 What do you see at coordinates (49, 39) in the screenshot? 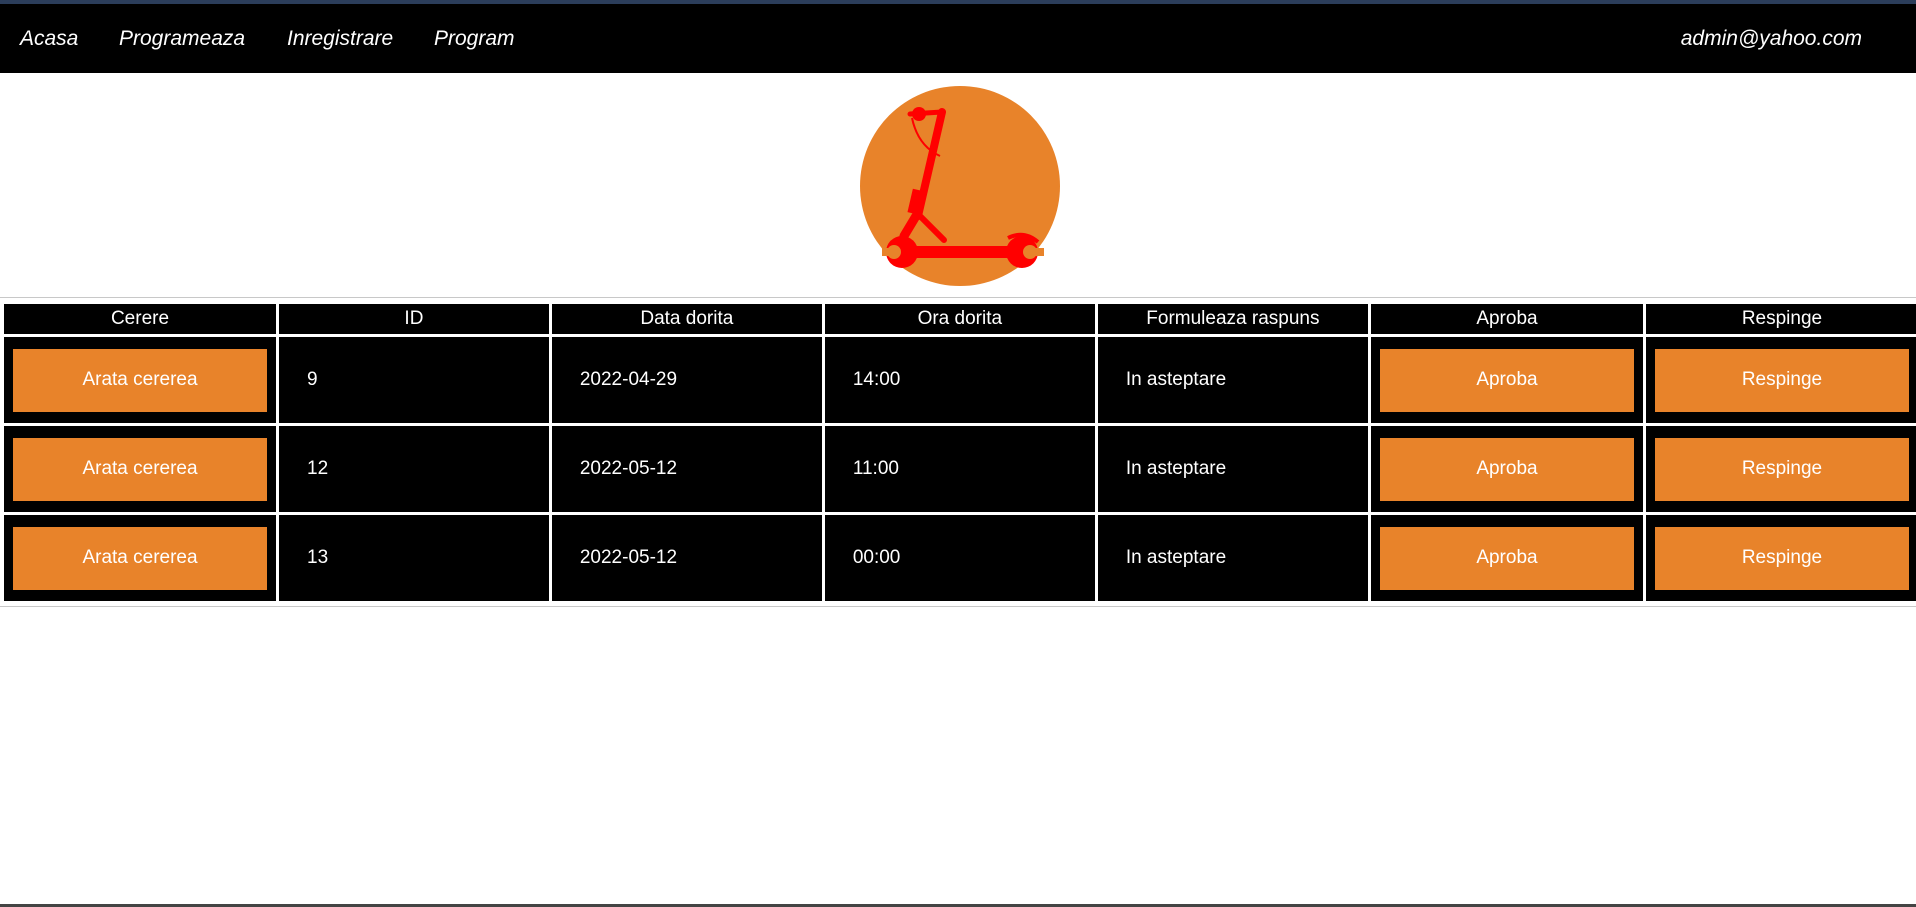
I see `nav-link-acasa: Acasa` at bounding box center [49, 39].